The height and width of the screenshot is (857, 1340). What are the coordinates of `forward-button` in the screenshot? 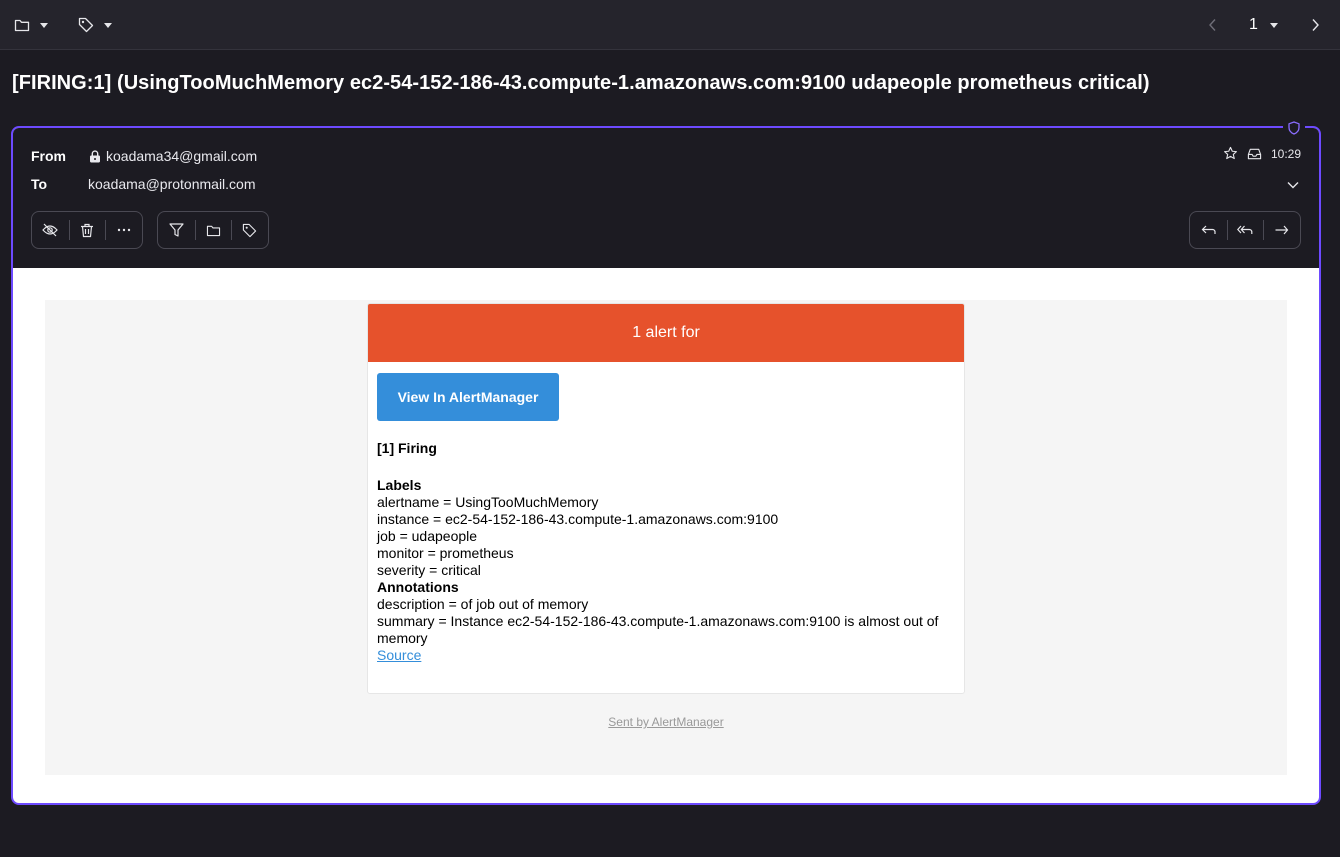 It's located at (1281, 230).